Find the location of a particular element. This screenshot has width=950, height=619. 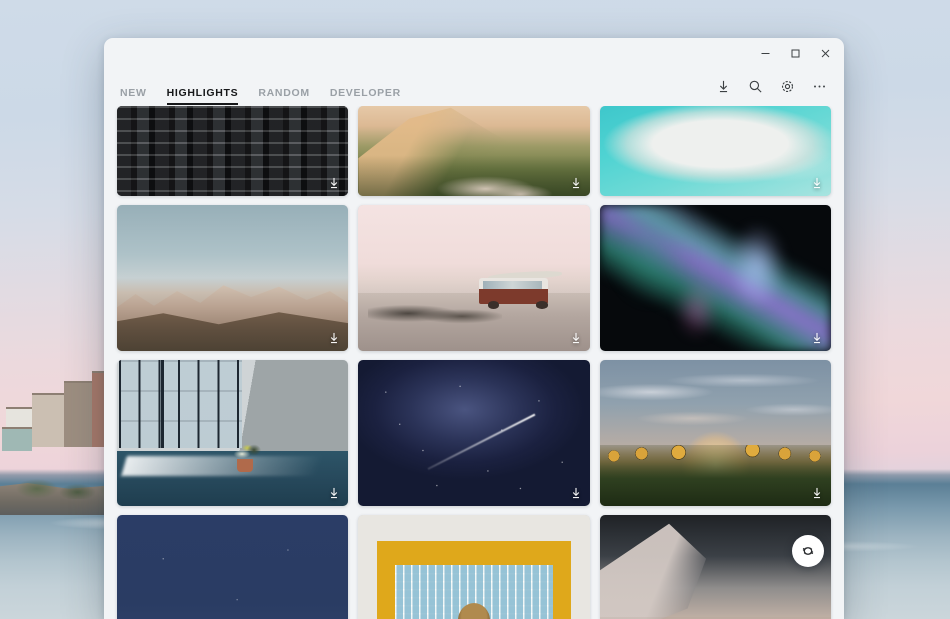

tile-apartment-facade is located at coordinates (233, 151).